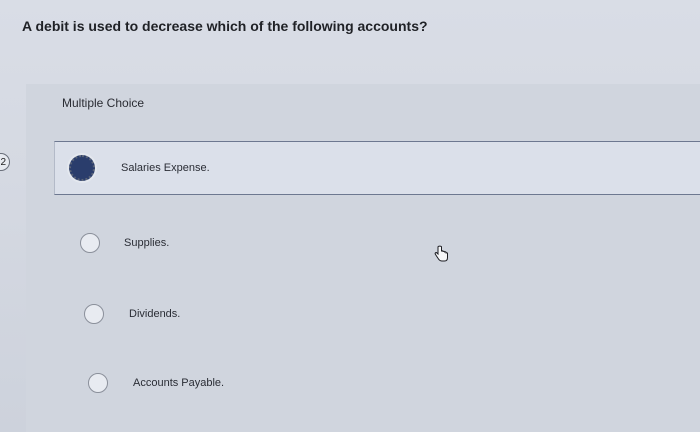 The image size is (700, 432). Describe the element at coordinates (377, 168) in the screenshot. I see `option-salaries-expense: Salaries Expense.` at that location.